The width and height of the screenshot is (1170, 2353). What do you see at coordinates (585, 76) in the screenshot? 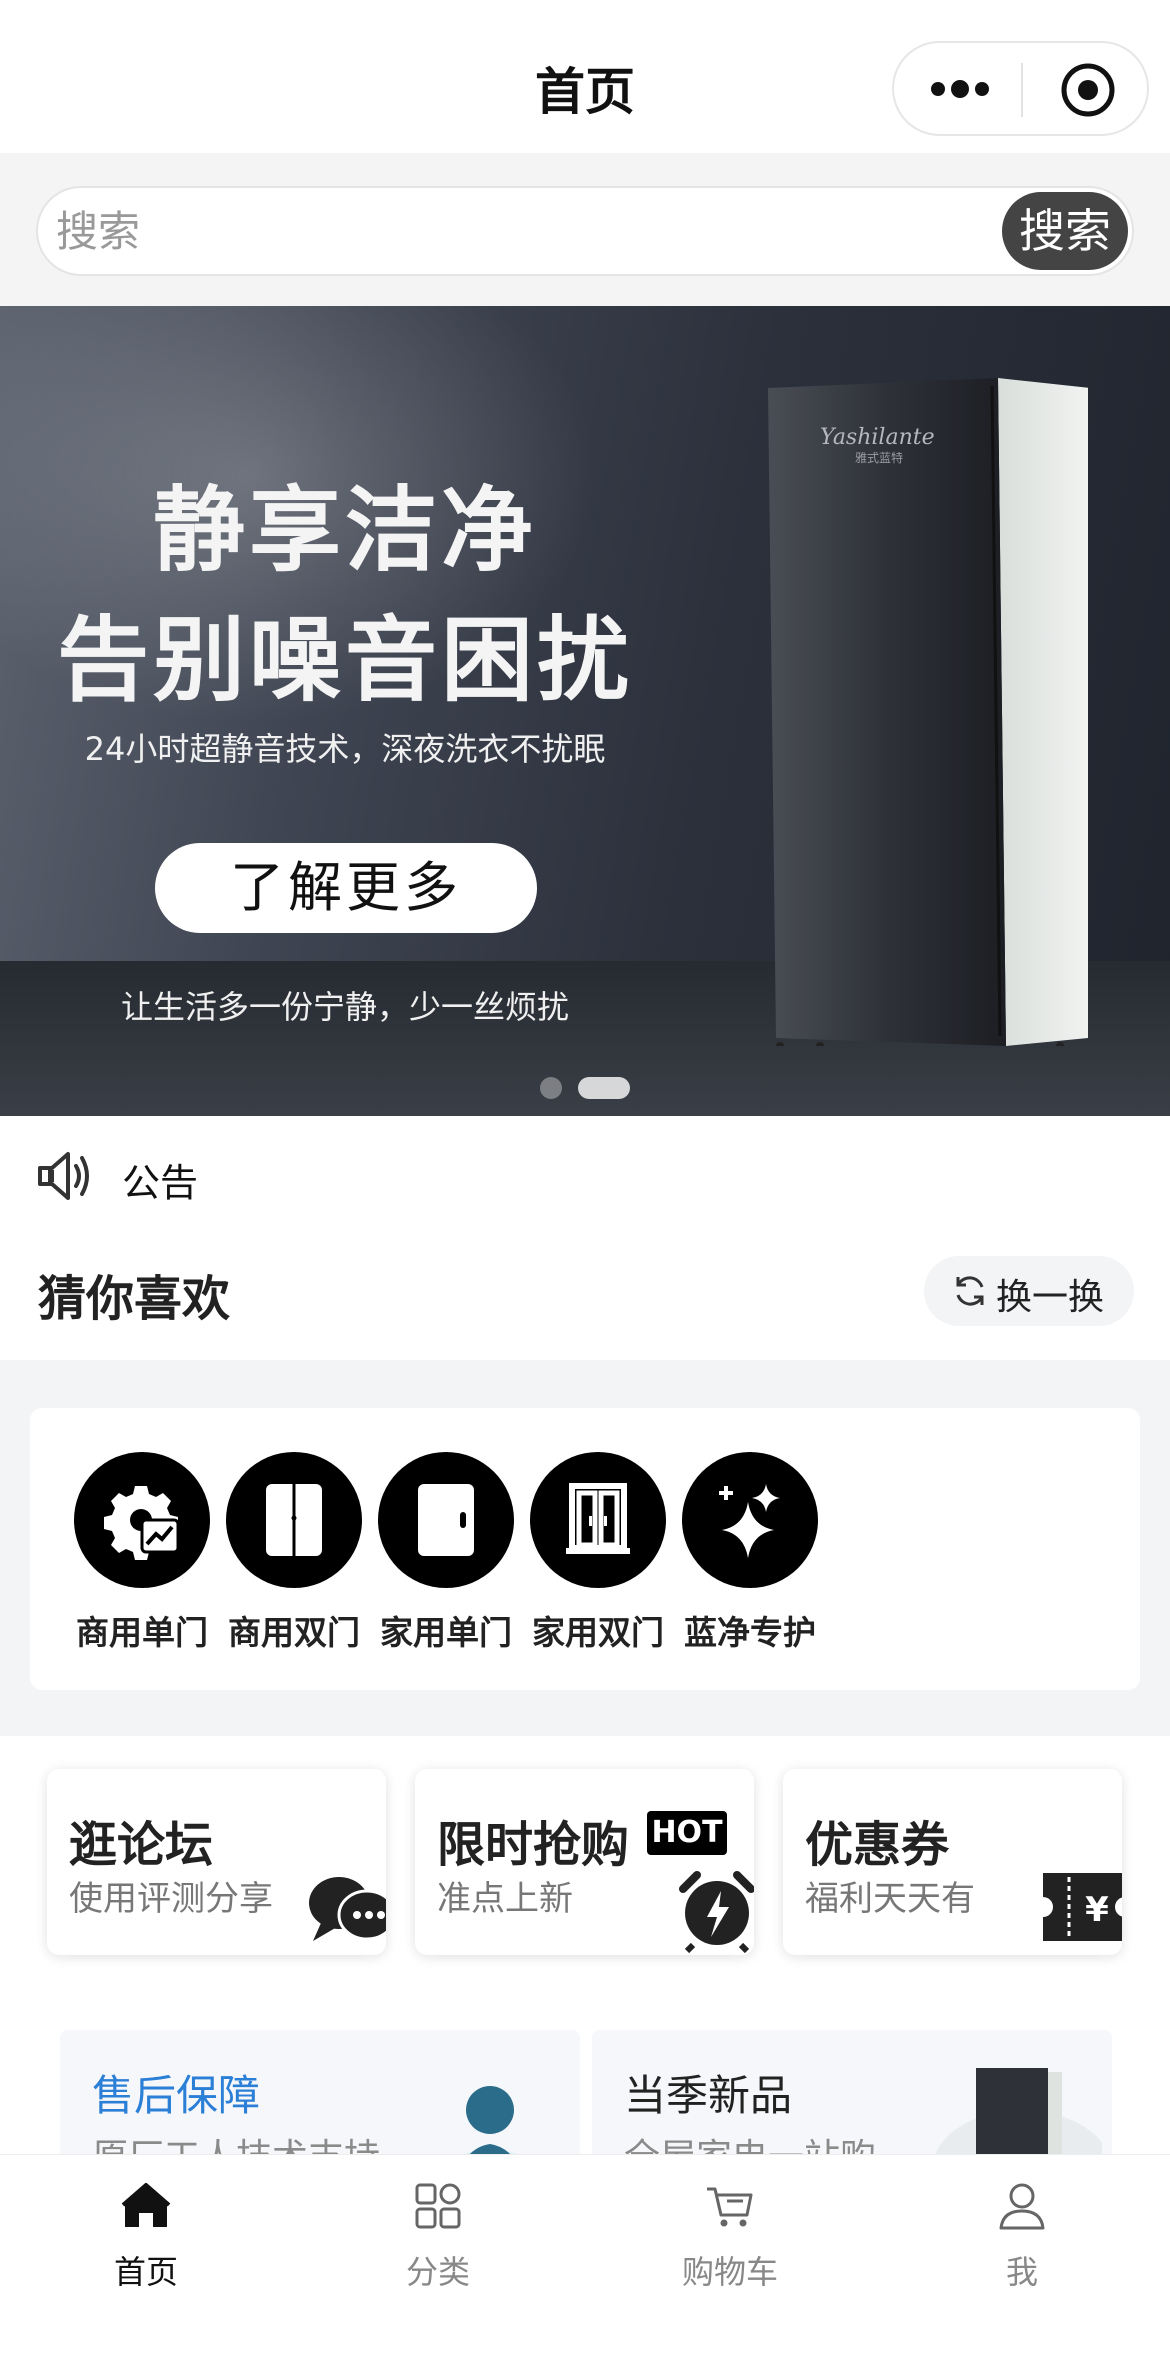
I see `nav-bar: 首页` at bounding box center [585, 76].